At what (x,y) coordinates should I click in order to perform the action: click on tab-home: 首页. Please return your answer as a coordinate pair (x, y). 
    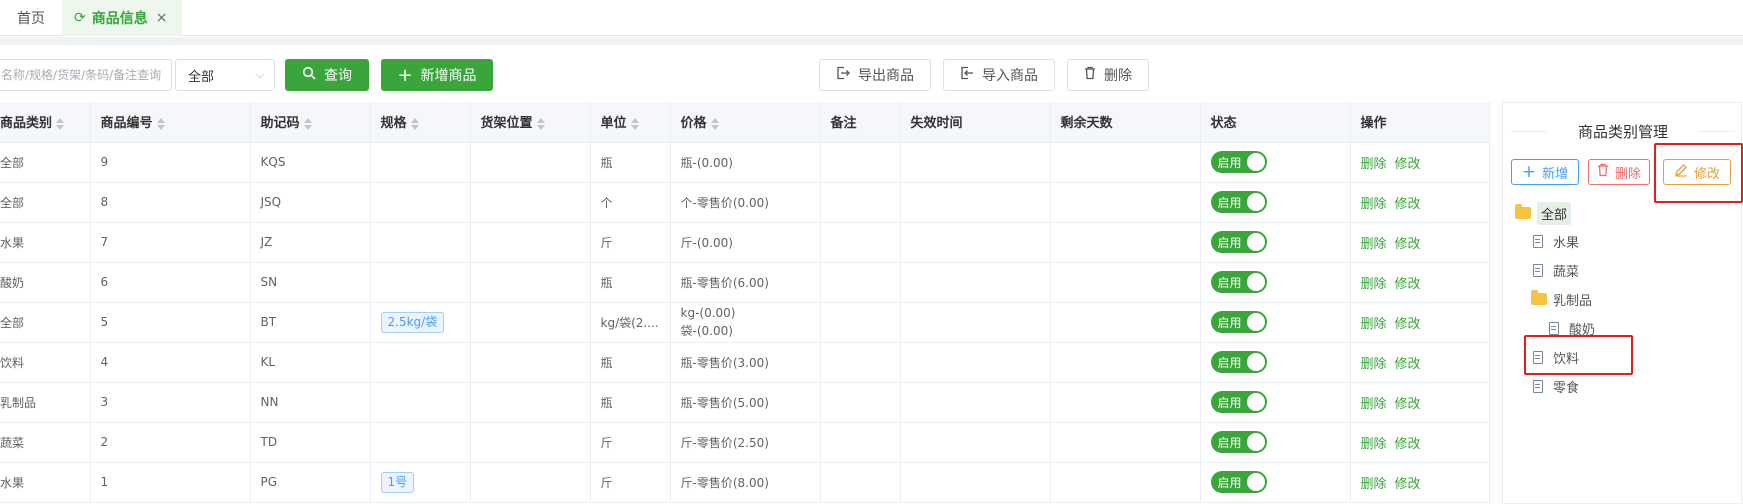
    Looking at the image, I should click on (31, 18).